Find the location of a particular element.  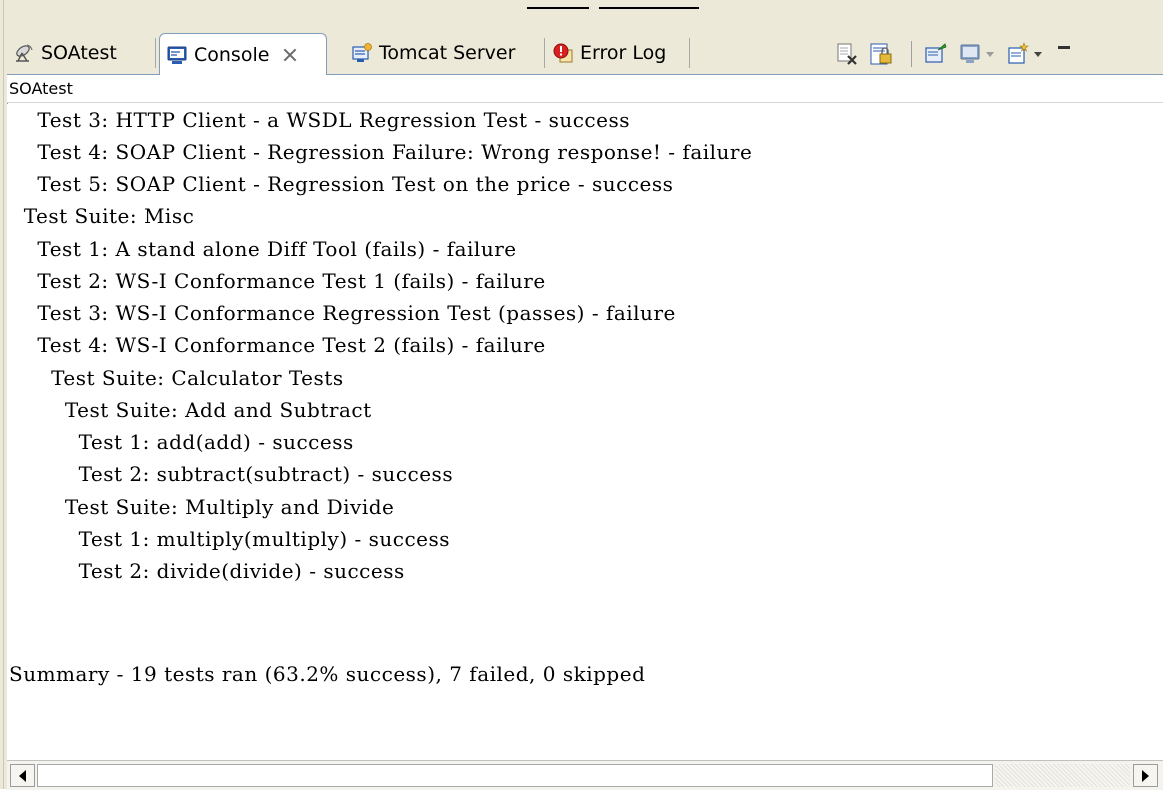

scroll-right-button is located at coordinates (1145, 775).